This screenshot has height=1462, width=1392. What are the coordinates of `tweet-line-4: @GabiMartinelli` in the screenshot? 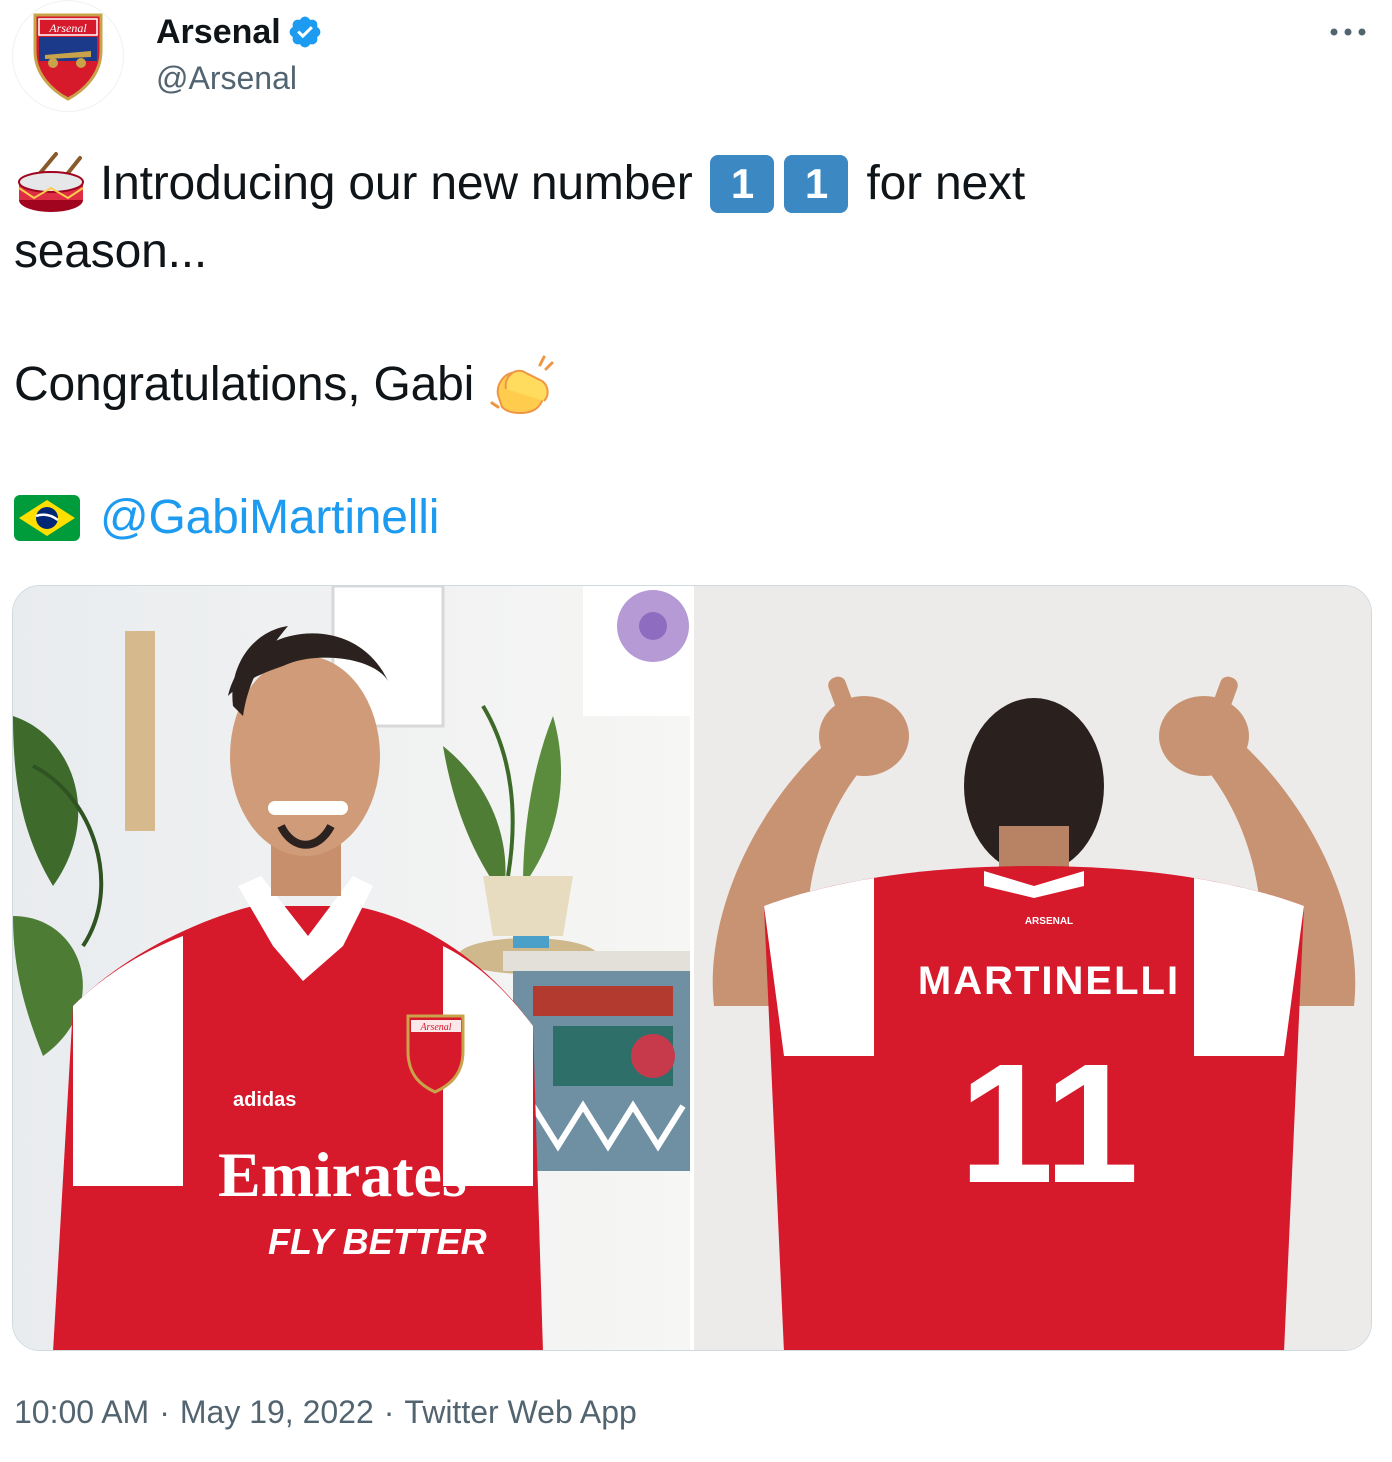 It's located at (694, 518).